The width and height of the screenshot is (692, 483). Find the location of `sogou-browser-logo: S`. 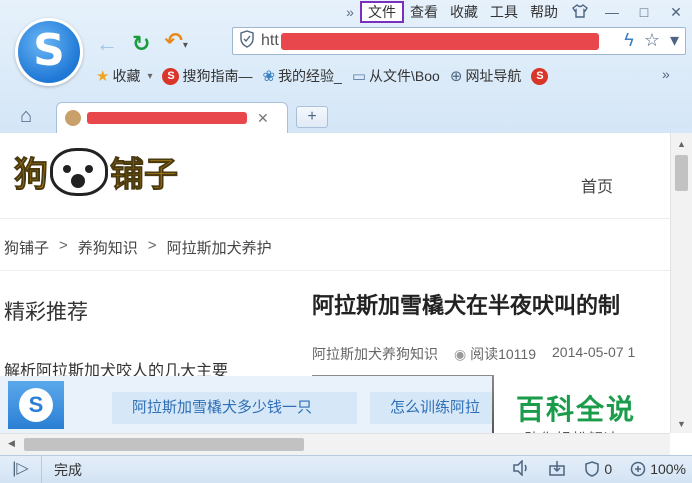

sogou-browser-logo: S is located at coordinates (49, 52).